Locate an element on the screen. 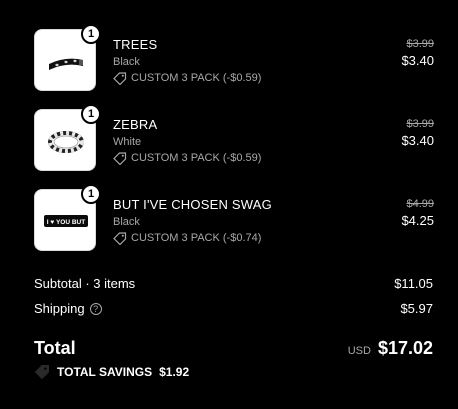  item-prices: $4.99 $4.25 is located at coordinates (417, 213).